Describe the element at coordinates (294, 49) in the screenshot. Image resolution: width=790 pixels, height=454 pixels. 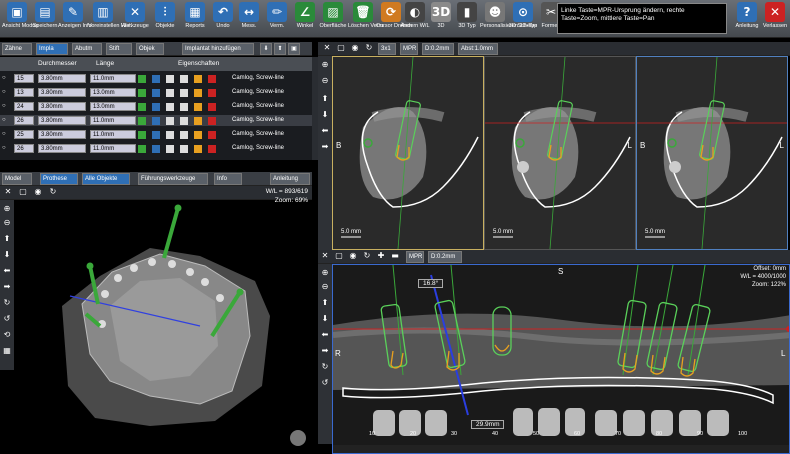
I see `lock-icon: ▣` at that location.